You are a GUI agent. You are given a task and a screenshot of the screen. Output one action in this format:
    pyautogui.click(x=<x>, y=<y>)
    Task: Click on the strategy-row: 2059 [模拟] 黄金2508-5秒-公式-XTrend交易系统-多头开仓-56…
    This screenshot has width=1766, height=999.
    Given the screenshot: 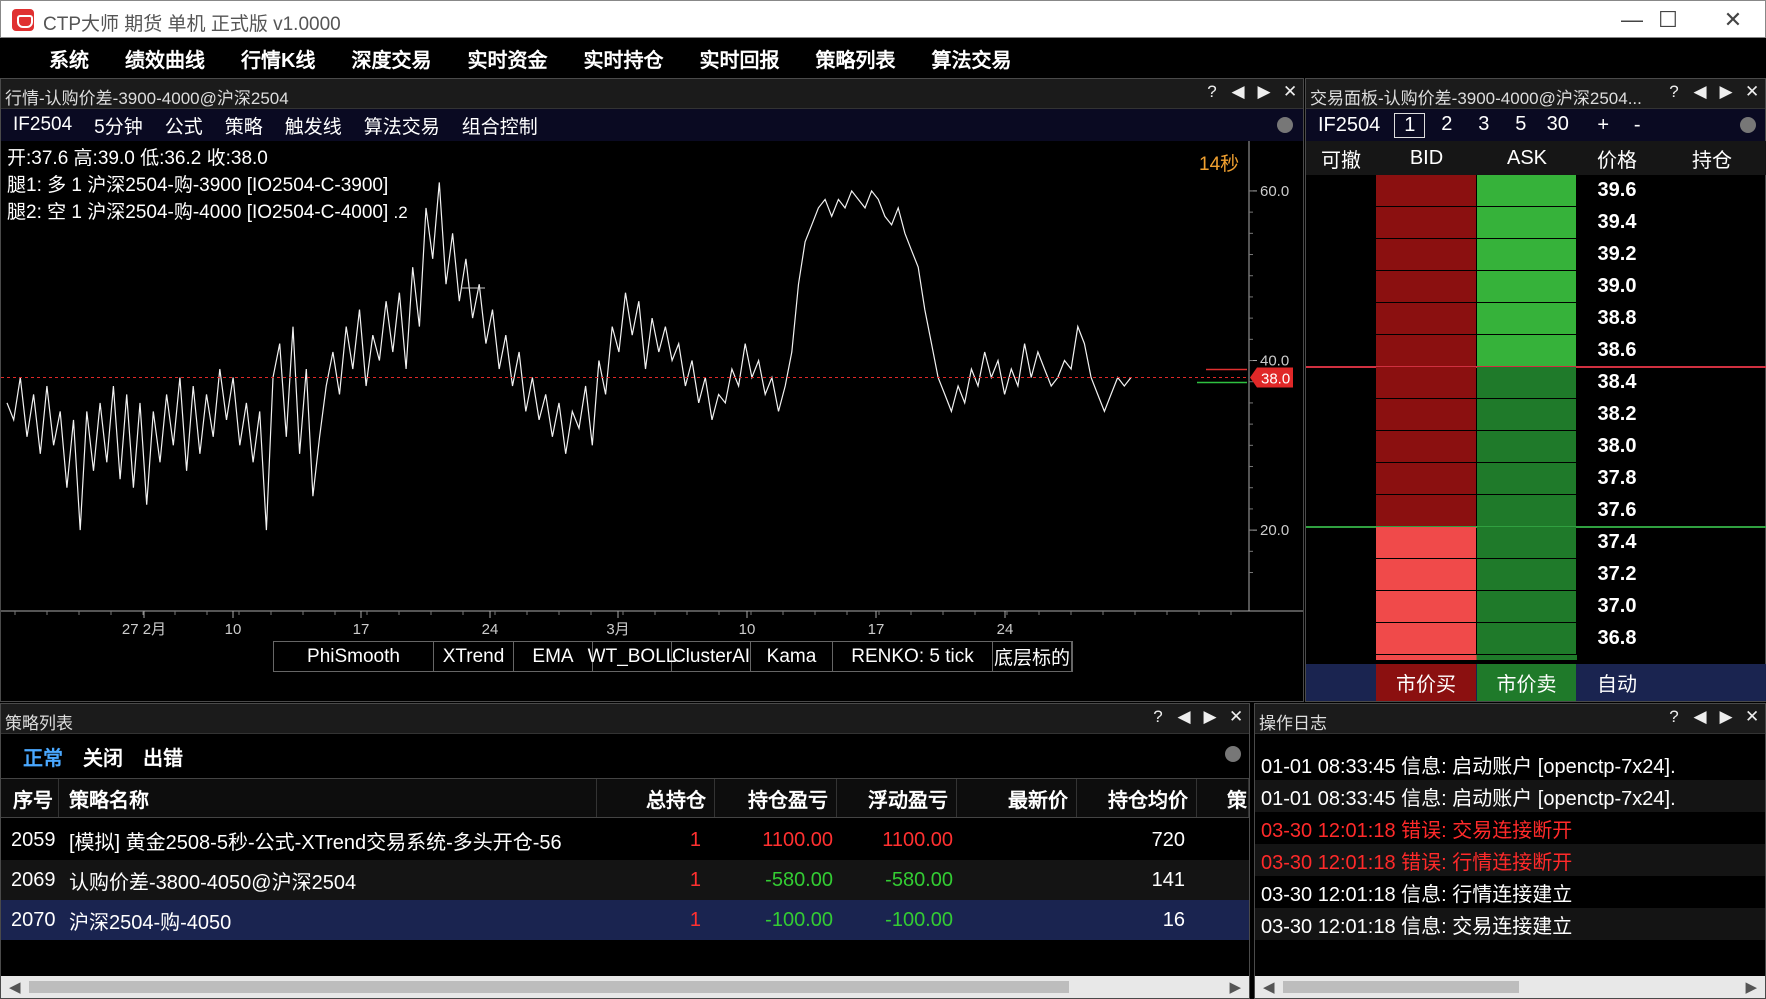 What is the action you would take?
    pyautogui.click(x=625, y=840)
    